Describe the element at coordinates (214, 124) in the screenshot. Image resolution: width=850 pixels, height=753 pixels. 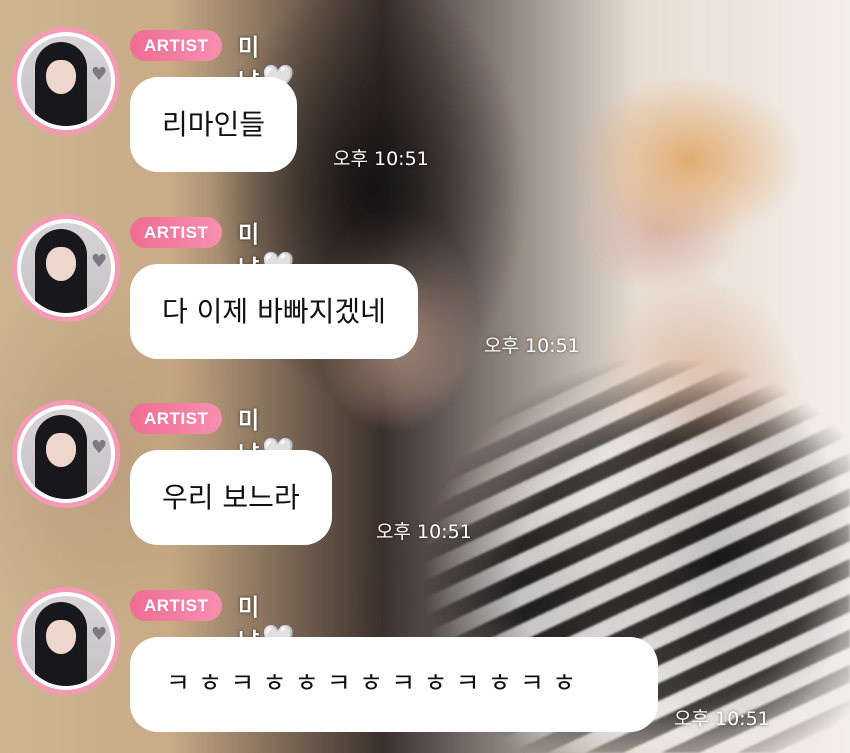
I see `message-bubble: 리마인들` at that location.